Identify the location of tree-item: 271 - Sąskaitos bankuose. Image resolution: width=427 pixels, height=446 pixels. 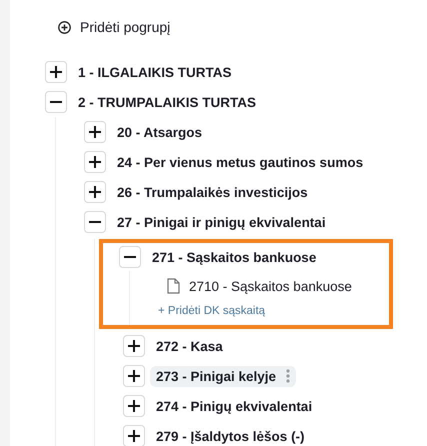
(237, 257).